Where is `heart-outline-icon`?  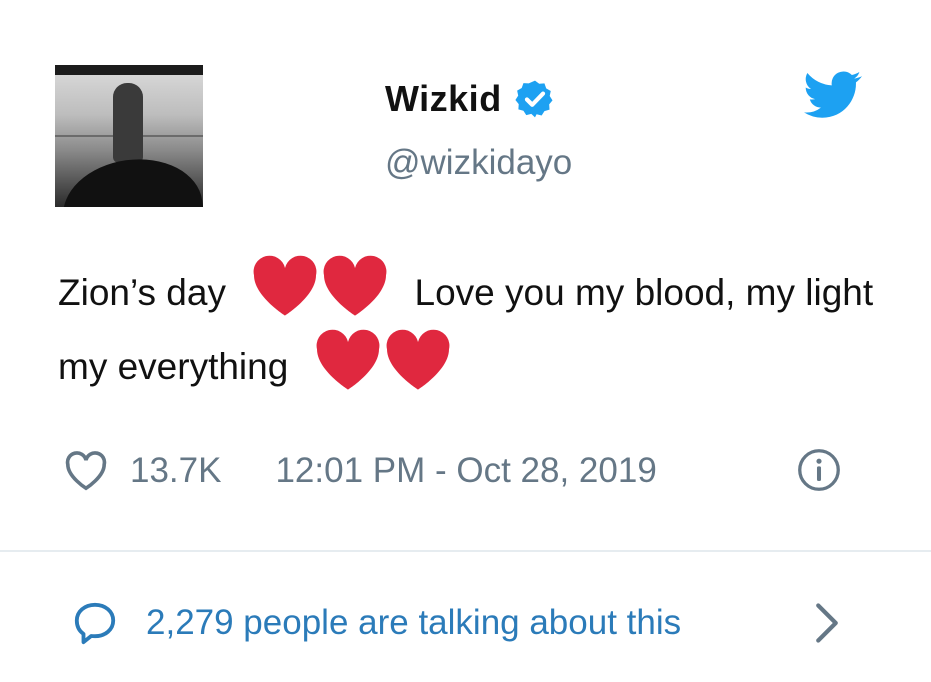 heart-outline-icon is located at coordinates (86, 471).